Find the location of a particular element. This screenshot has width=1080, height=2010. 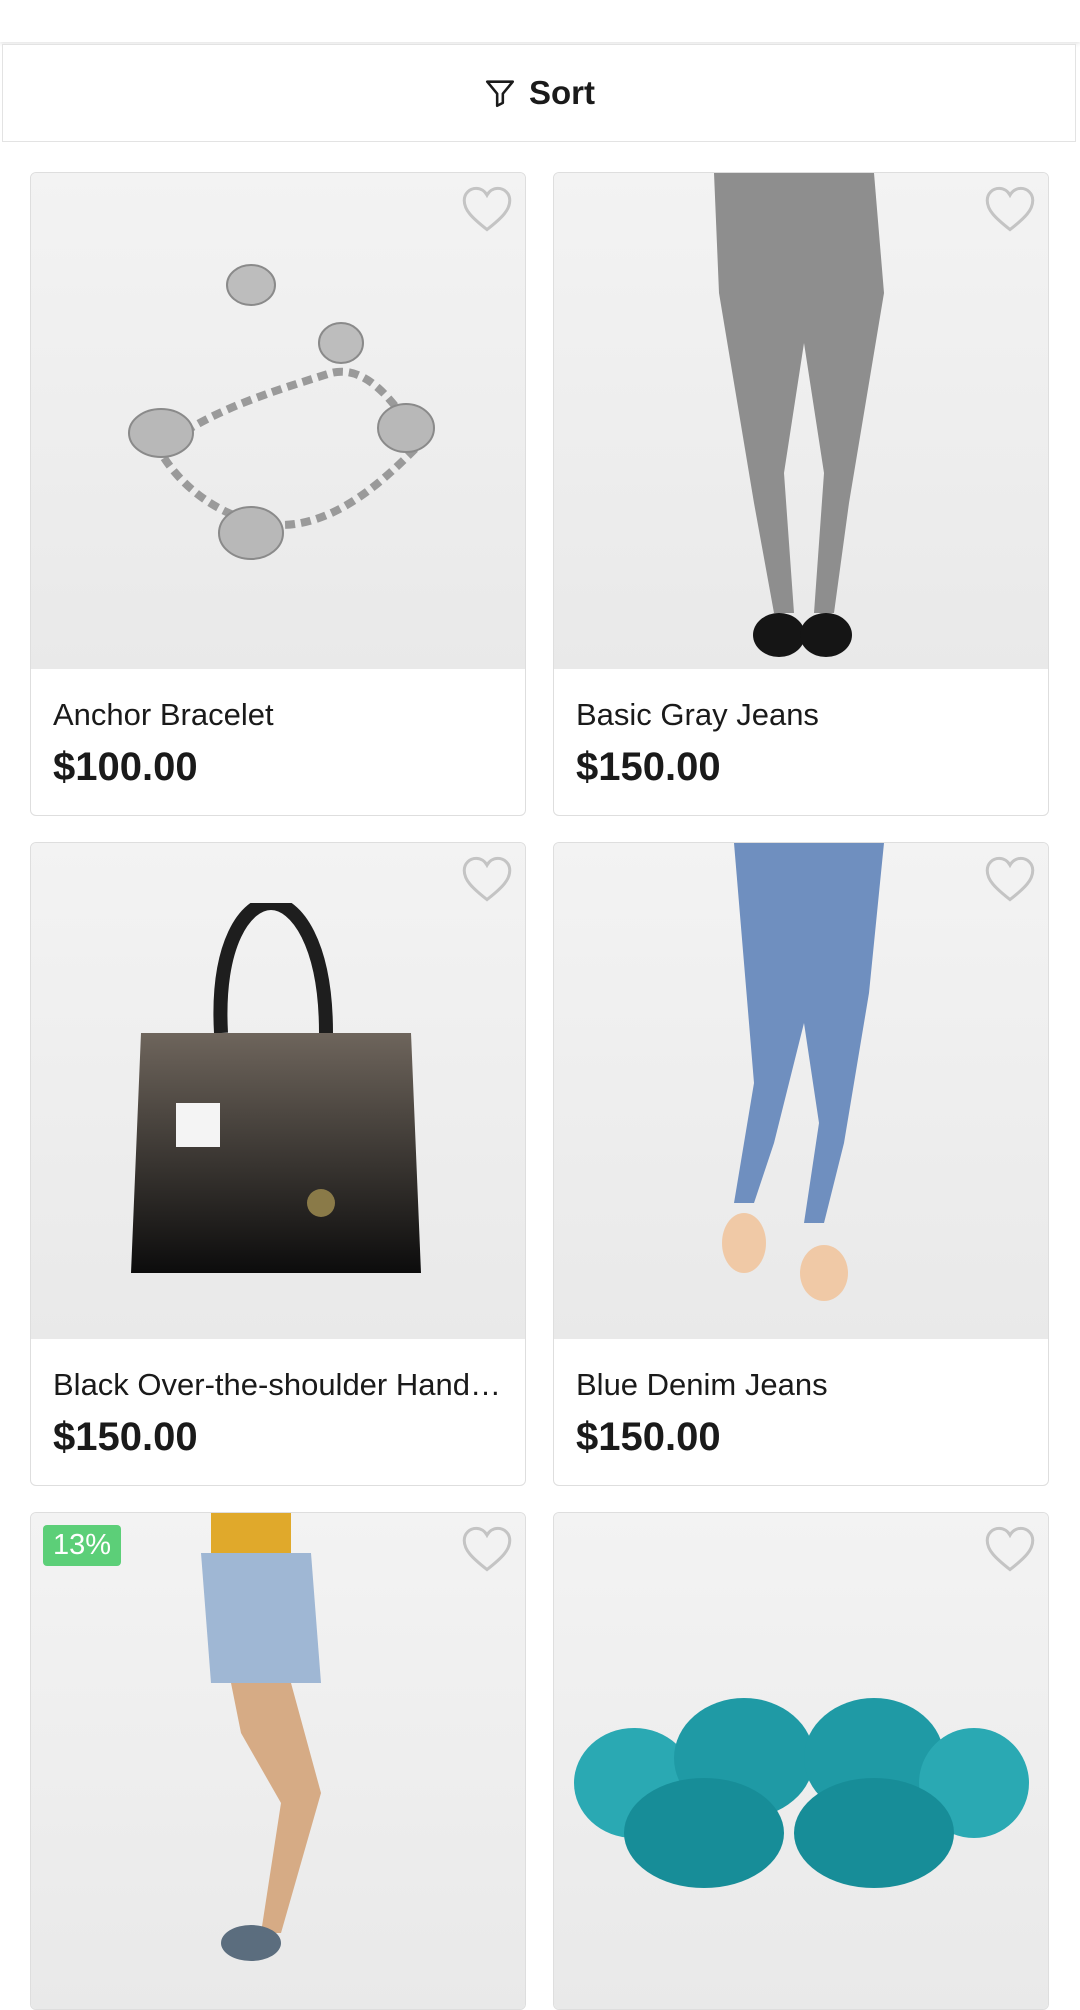

product-price: $100.00 is located at coordinates (125, 767).